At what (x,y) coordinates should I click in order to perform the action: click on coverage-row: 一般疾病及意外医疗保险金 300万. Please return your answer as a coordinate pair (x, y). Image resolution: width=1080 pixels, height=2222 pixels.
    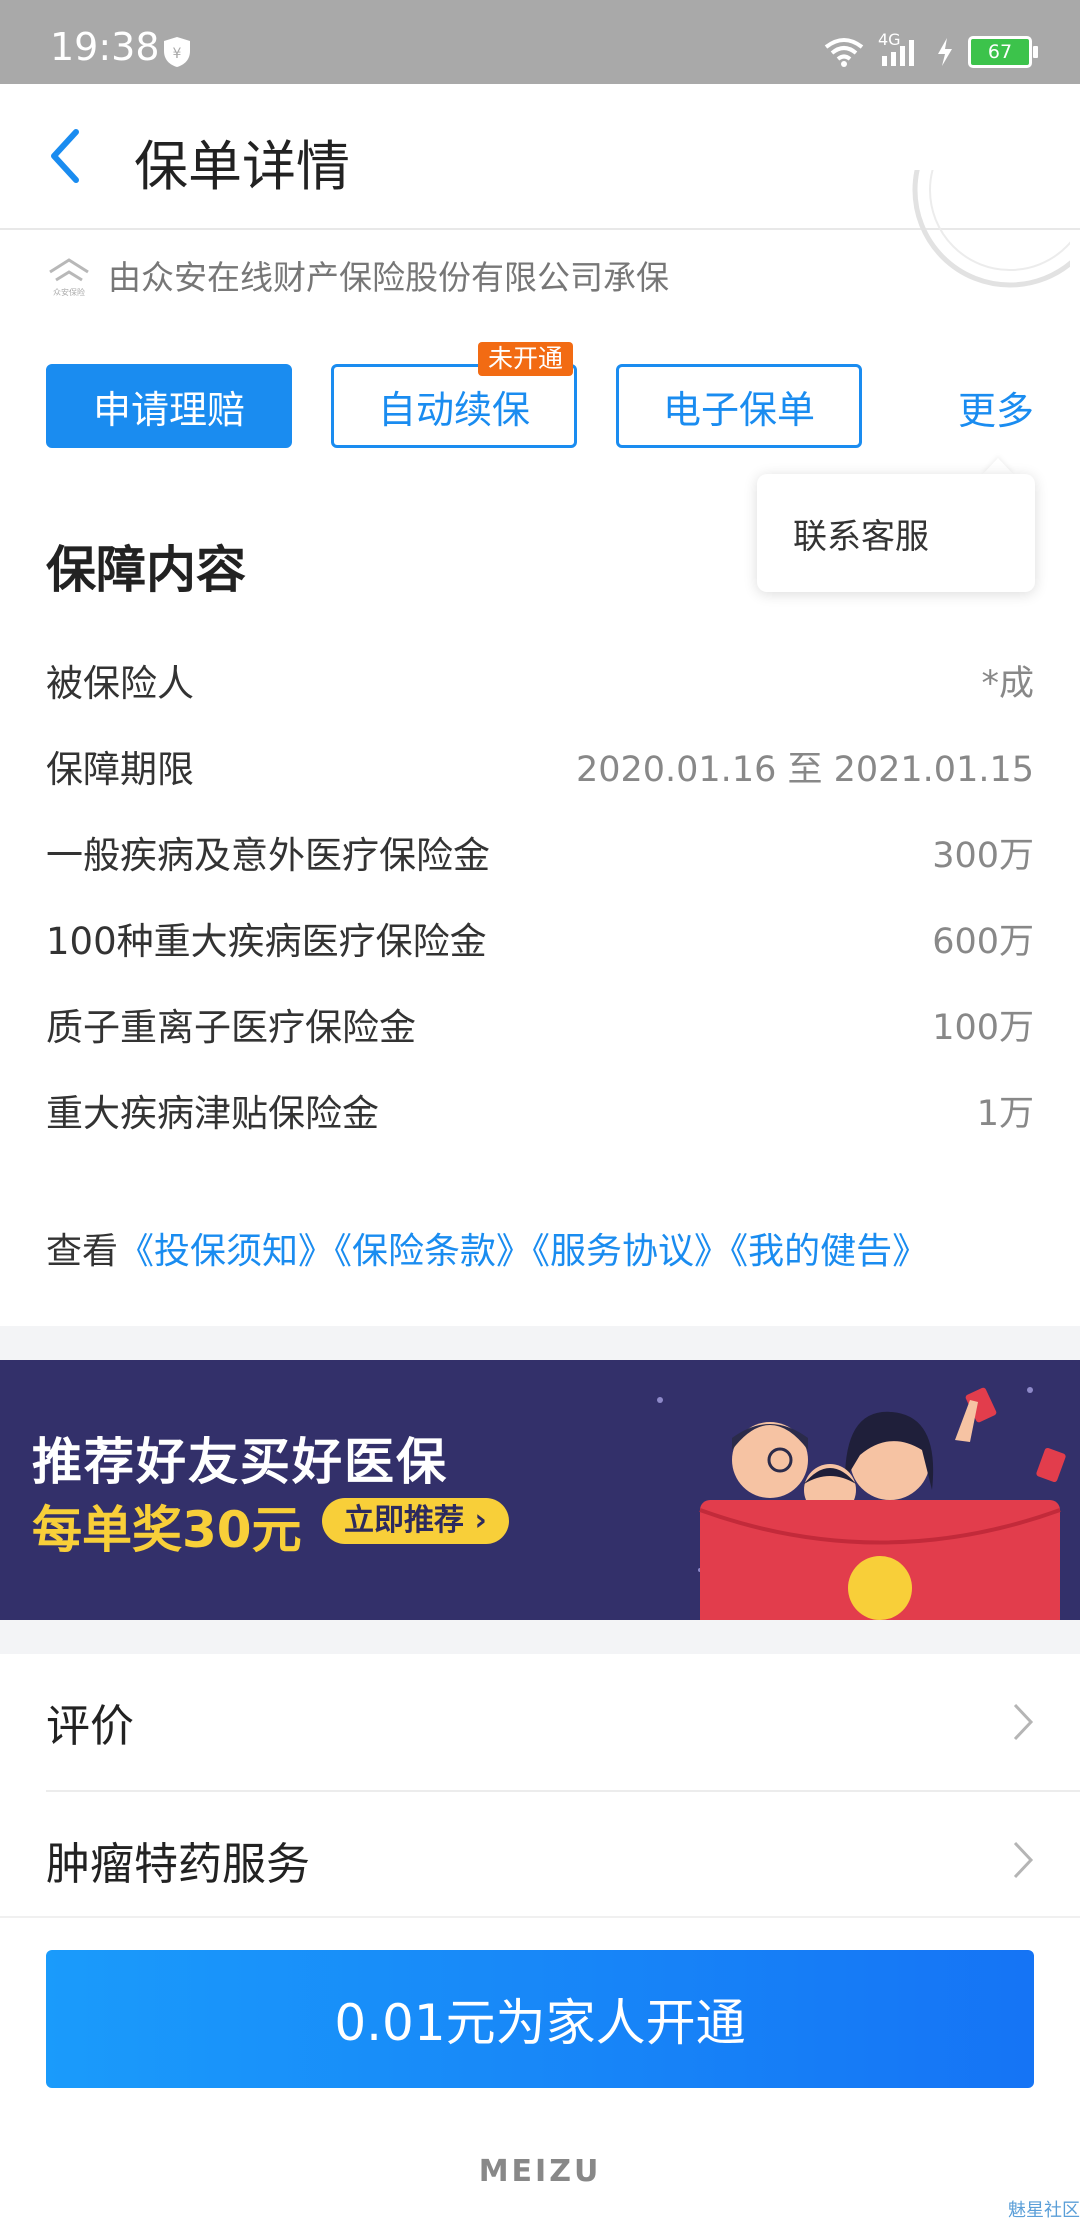
    Looking at the image, I should click on (540, 852).